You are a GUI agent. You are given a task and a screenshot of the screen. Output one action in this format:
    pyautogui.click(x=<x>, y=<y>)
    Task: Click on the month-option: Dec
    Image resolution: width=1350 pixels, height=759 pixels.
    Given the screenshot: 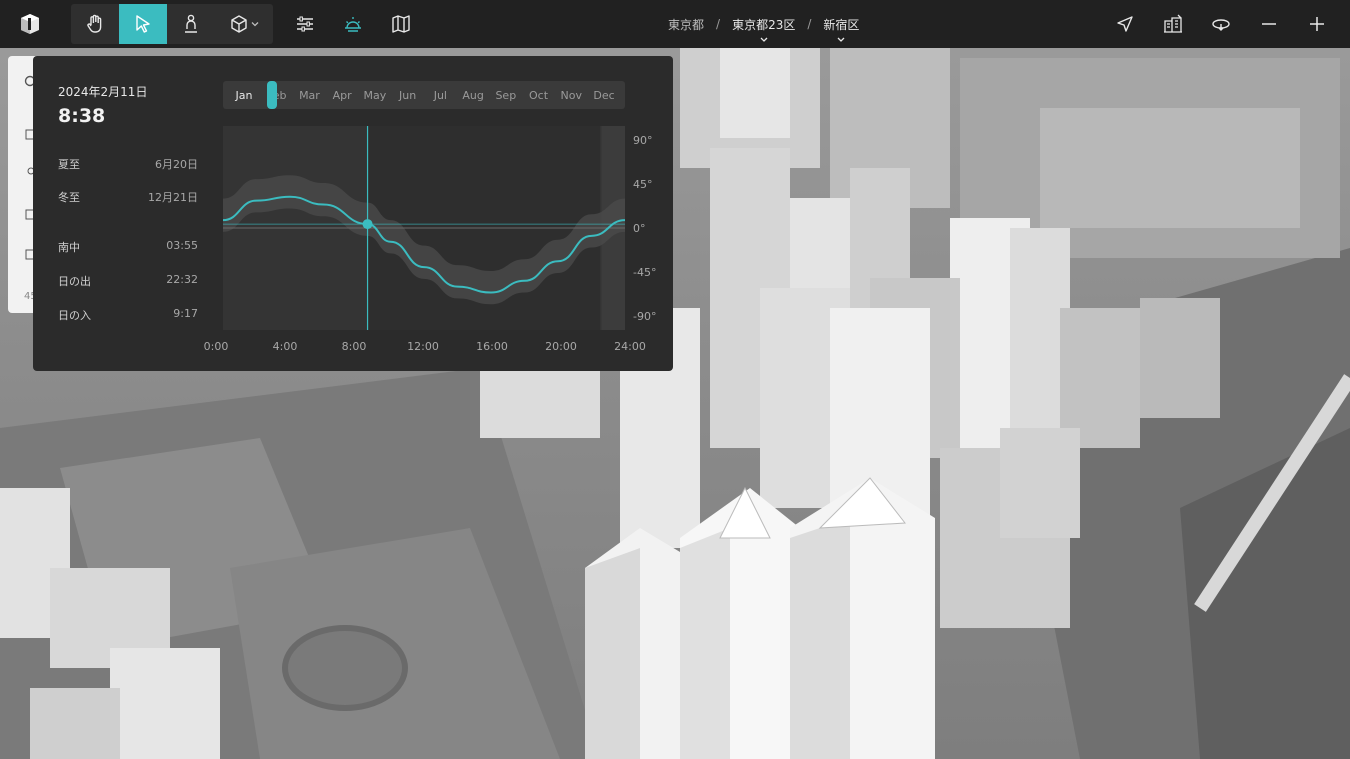 What is the action you would take?
    pyautogui.click(x=603, y=95)
    